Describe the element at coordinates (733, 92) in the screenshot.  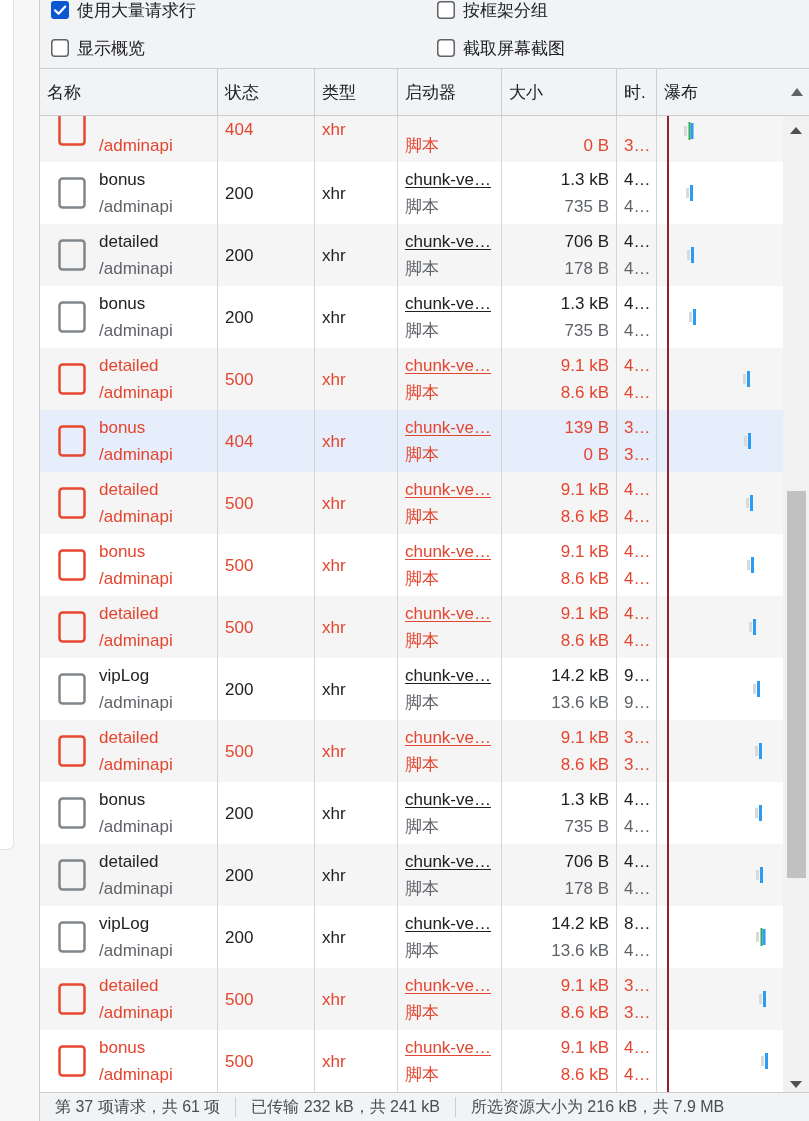
I see `column-header: 瀑布` at that location.